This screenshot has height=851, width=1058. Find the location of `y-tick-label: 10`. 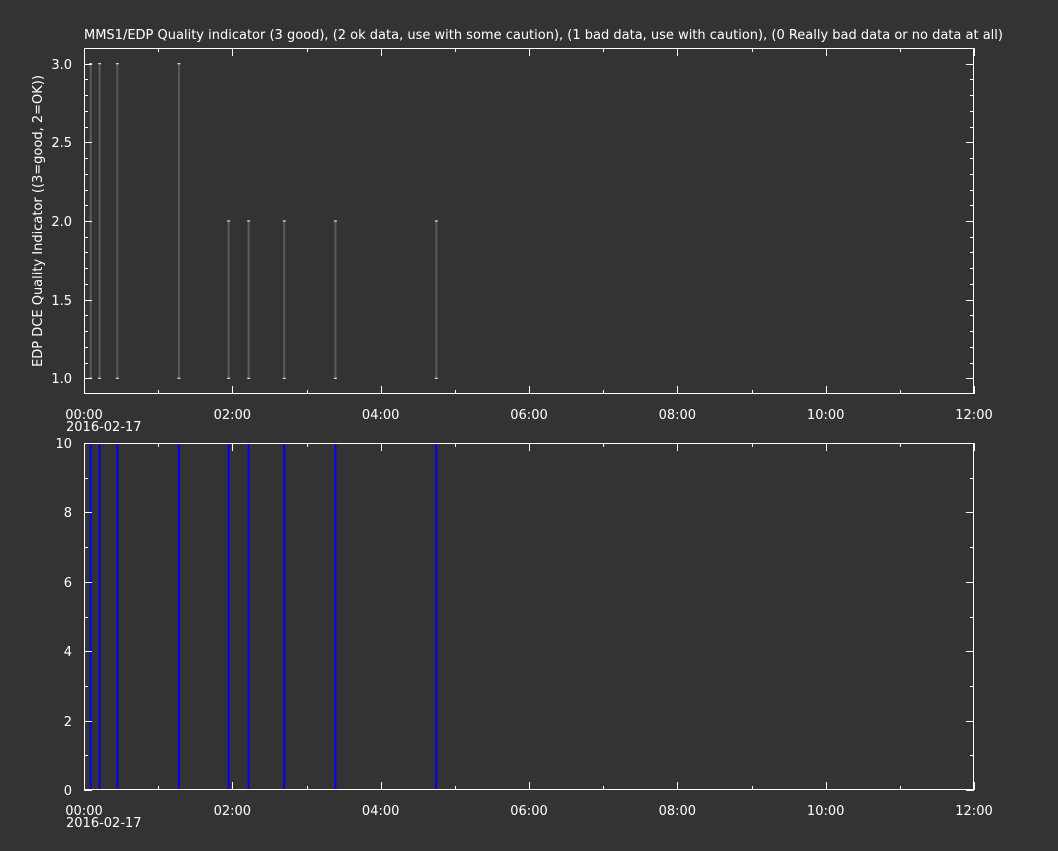

y-tick-label: 10 is located at coordinates (63, 444).